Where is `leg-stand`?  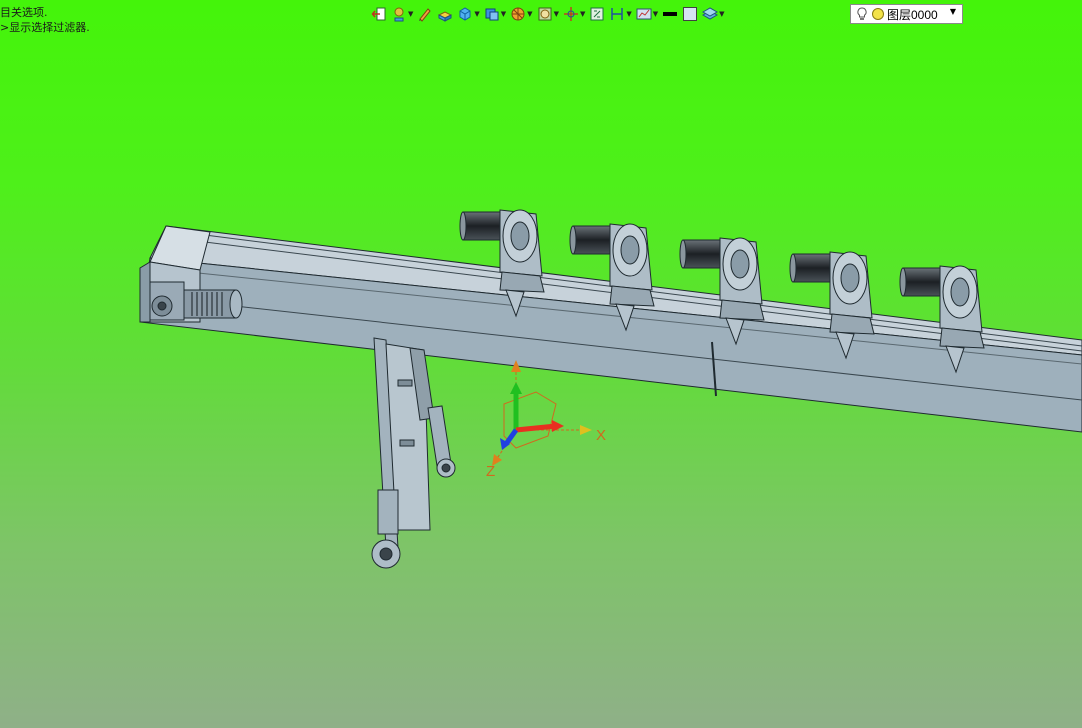 leg-stand is located at coordinates (413, 453).